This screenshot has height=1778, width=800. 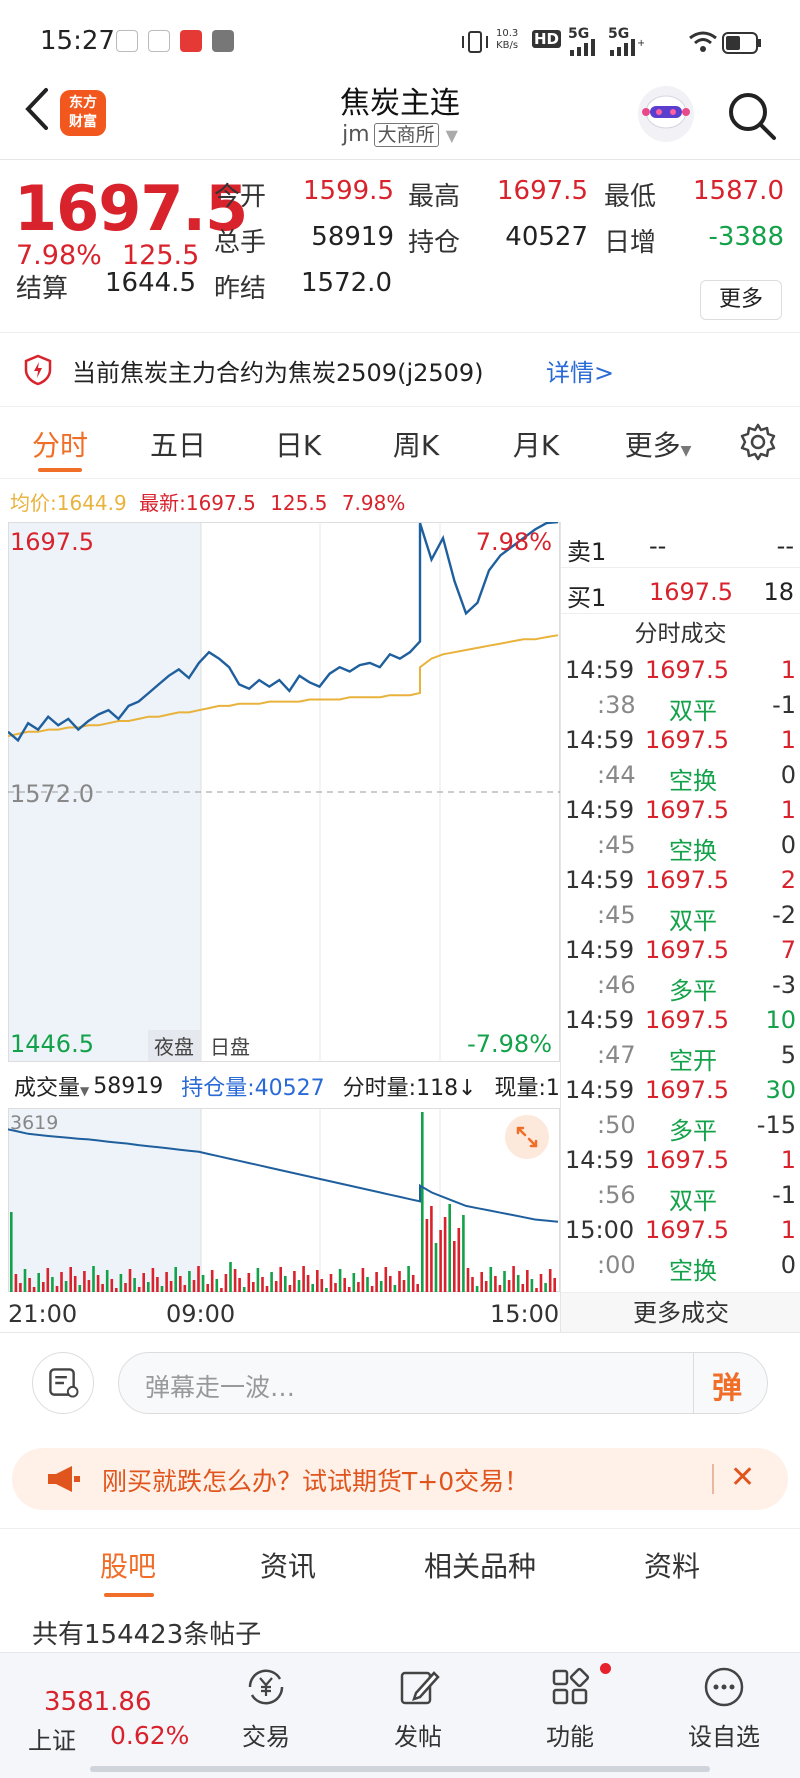 I want to click on tab-guba: 股吧, so click(x=128, y=1565).